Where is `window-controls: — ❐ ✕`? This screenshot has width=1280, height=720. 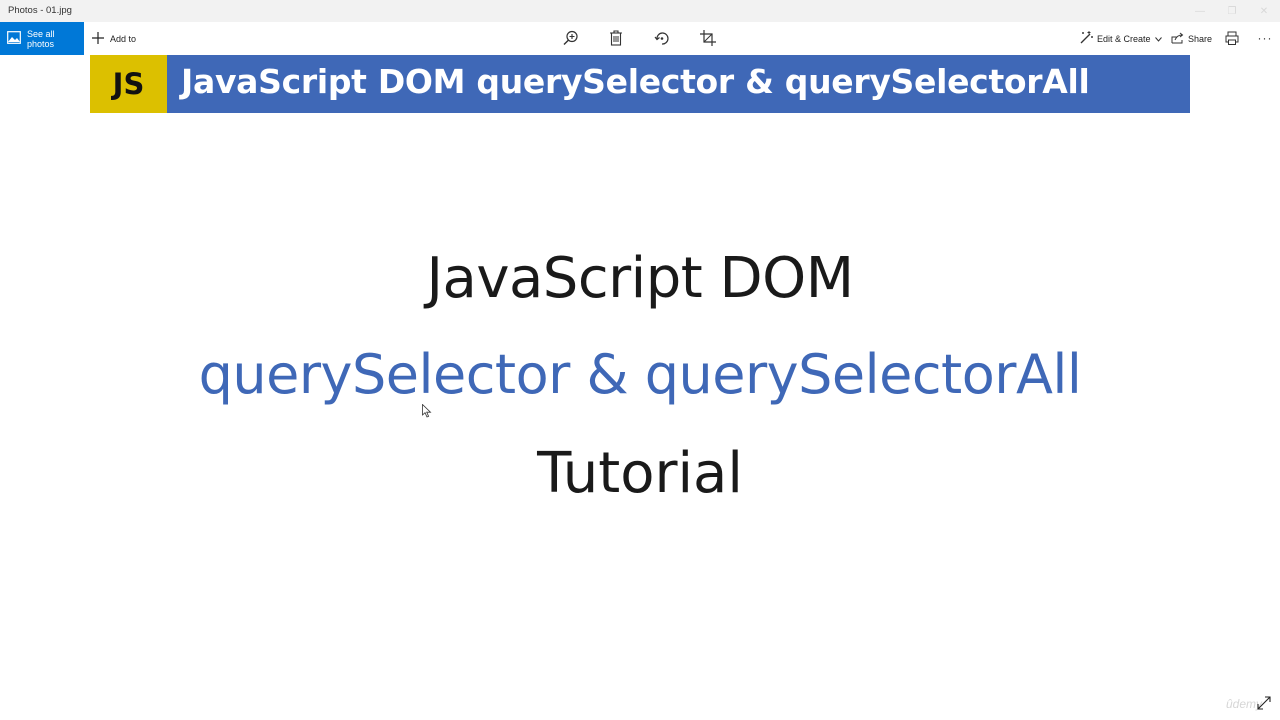
window-controls: — ❐ ✕ is located at coordinates (1232, 11).